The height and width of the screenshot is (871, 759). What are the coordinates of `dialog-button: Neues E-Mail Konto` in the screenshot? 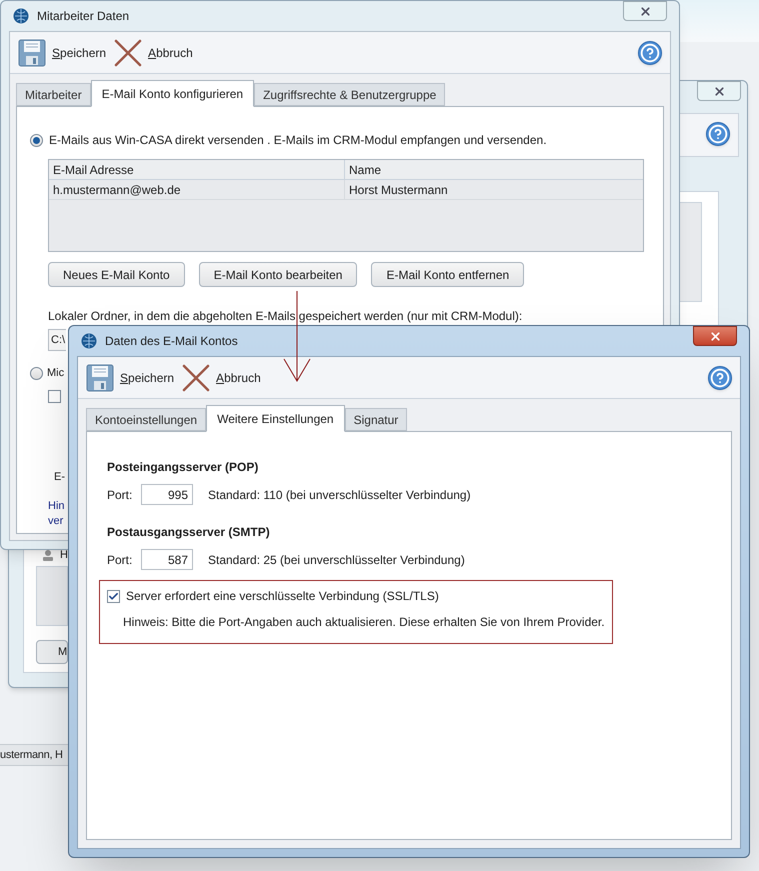 It's located at (116, 274).